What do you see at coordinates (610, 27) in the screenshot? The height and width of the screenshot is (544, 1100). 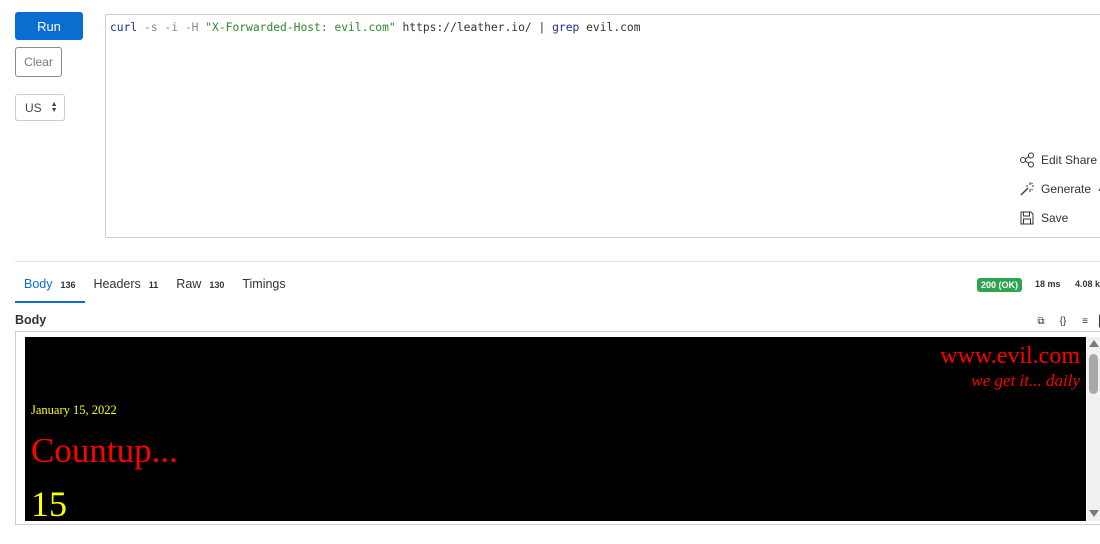 I see `code-grep-arg: evil.com` at bounding box center [610, 27].